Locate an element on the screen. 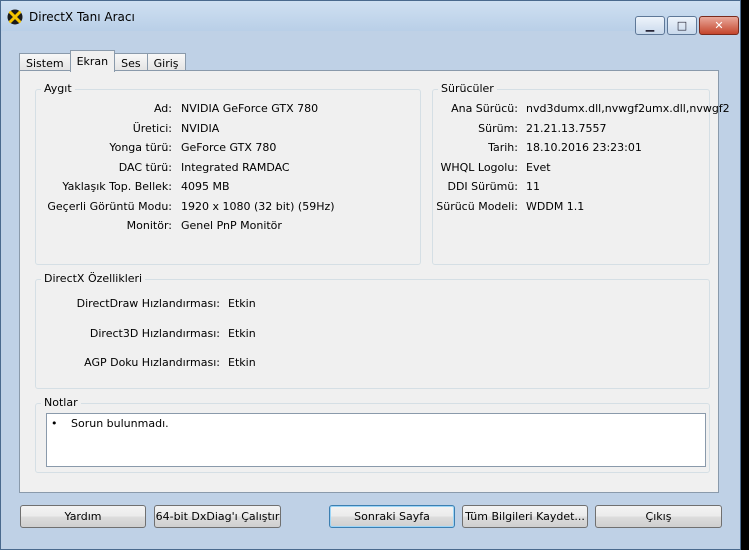  notes-group: Notlar • Sorun bulunmadı. is located at coordinates (372, 434).